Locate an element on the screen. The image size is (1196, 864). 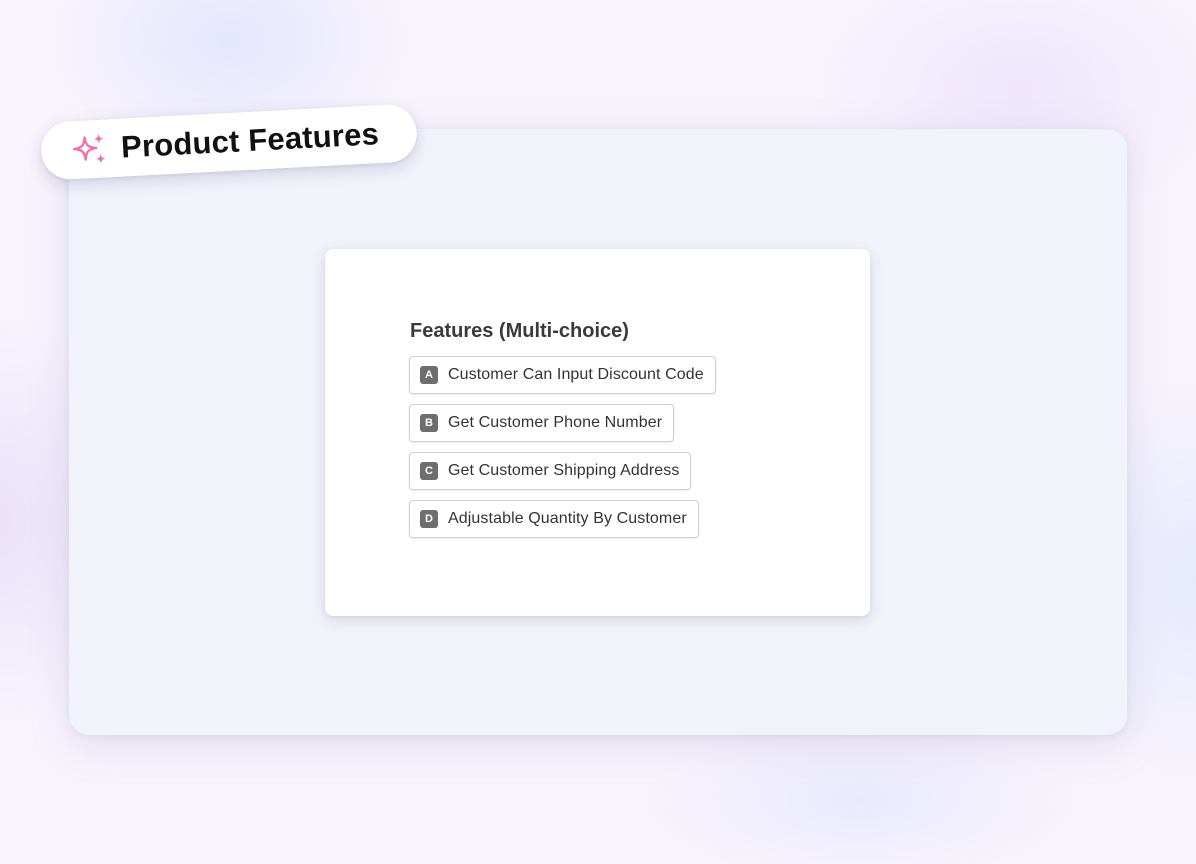
choice-option-a: A Customer Can Input Discount Code is located at coordinates (562, 375).